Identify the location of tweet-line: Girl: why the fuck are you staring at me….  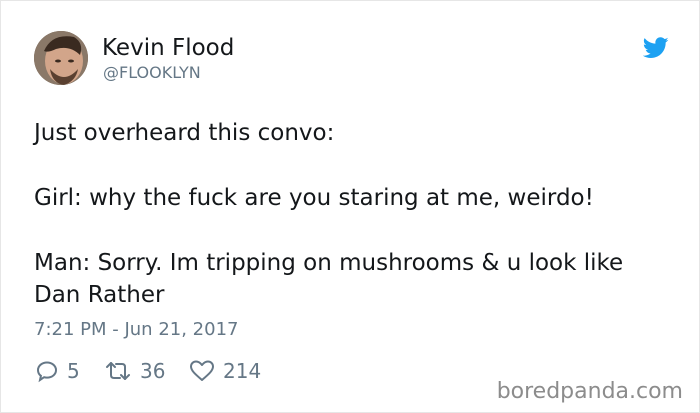
(314, 198).